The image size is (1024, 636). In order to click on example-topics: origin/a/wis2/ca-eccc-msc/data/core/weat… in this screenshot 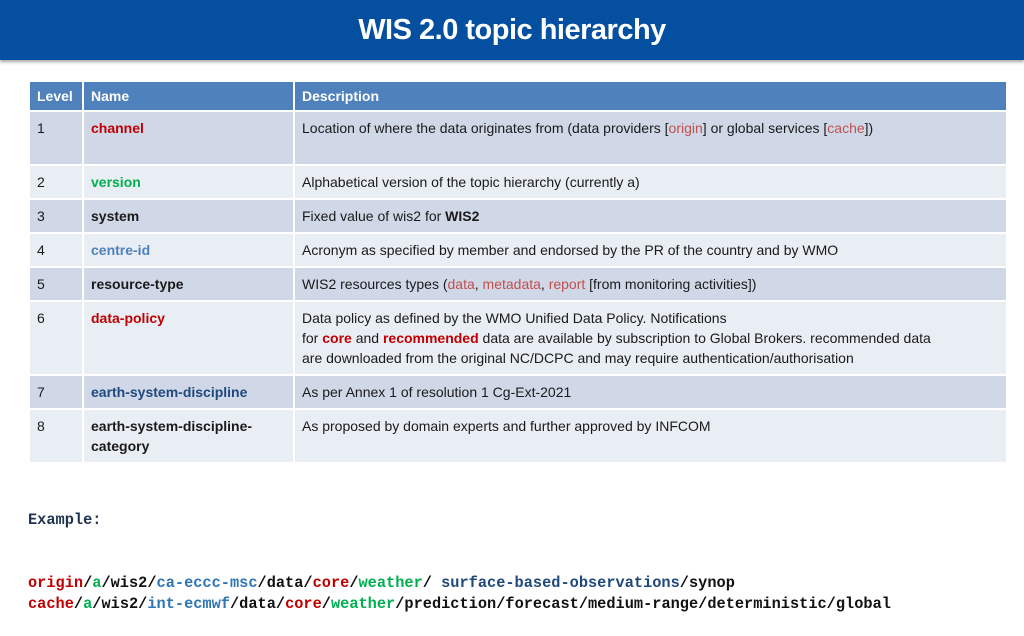, I will do `click(459, 594)`.